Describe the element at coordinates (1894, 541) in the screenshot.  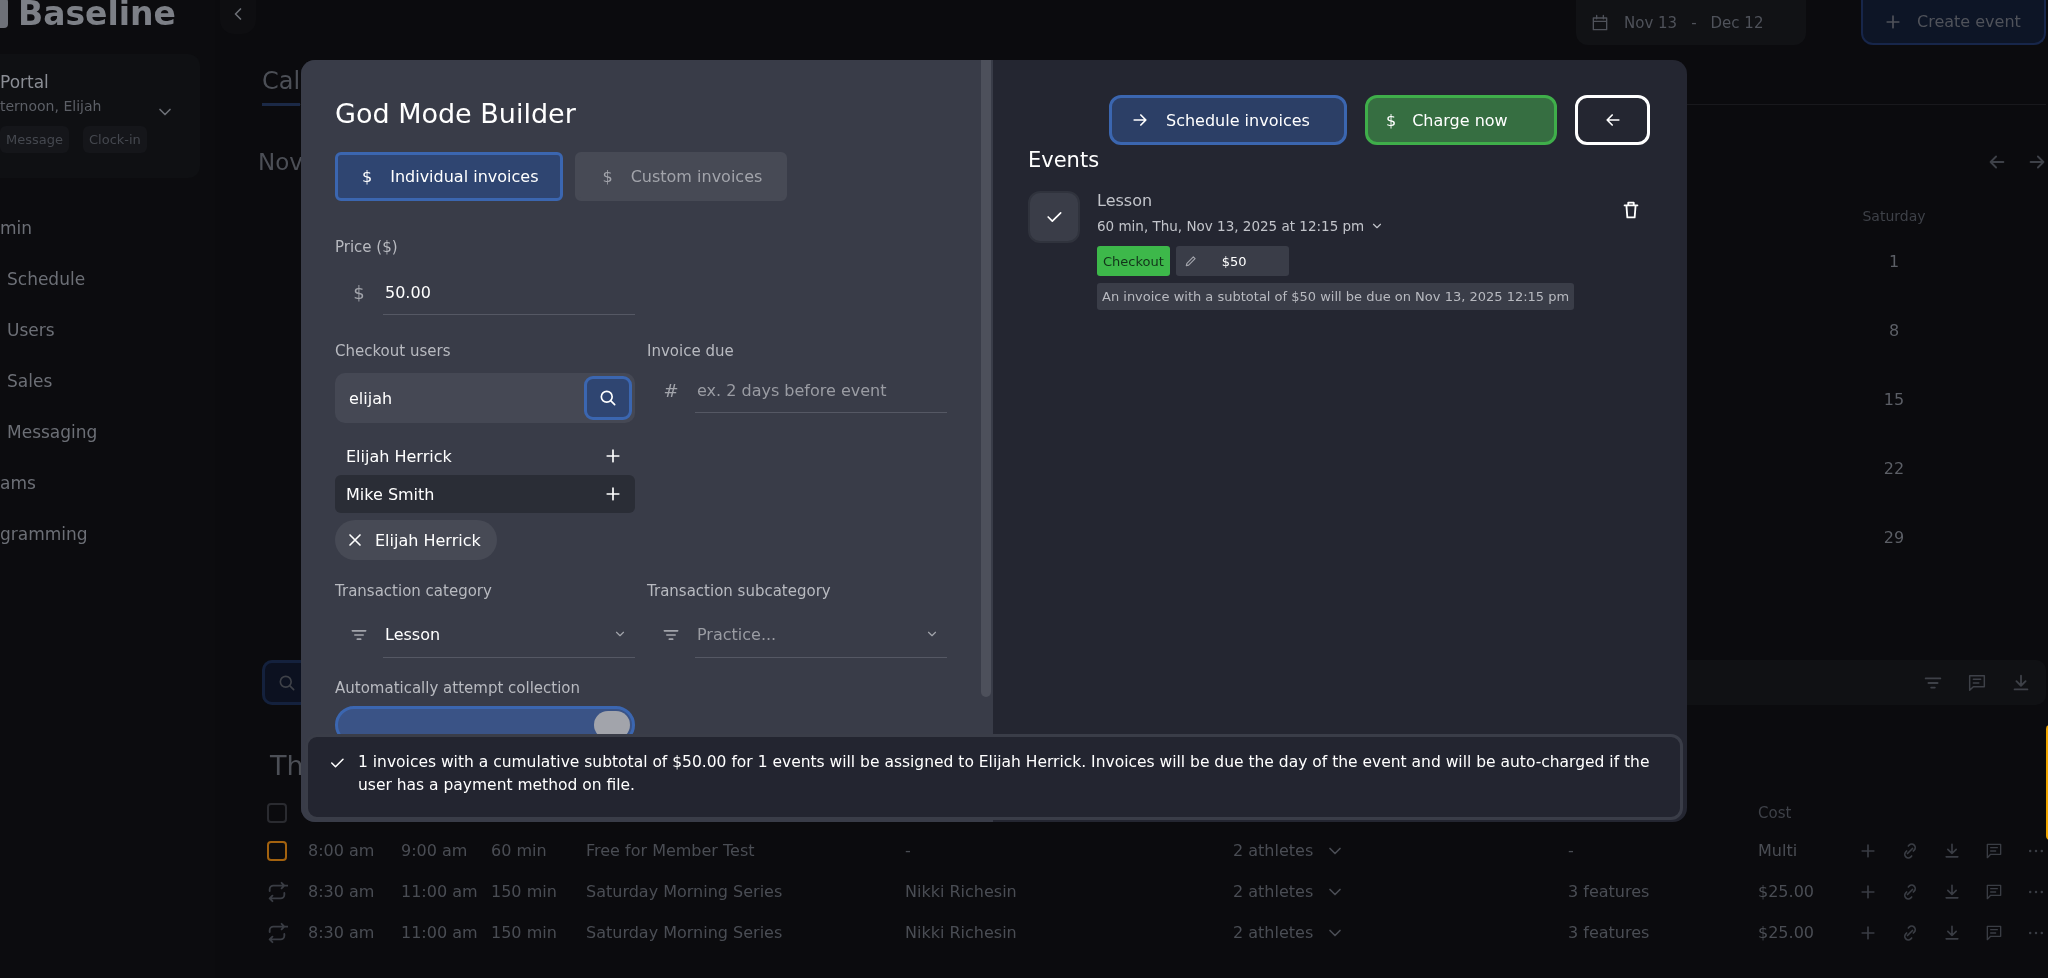
I see `day-number: 29` at that location.